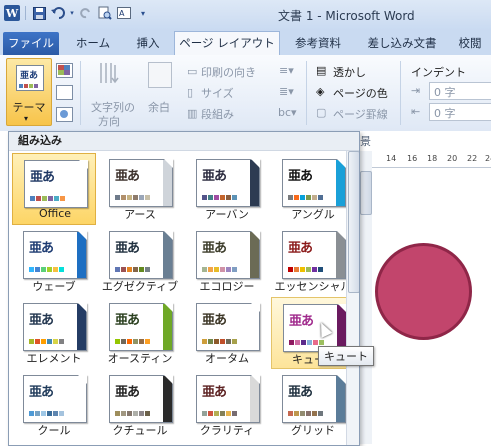  Describe the element at coordinates (64, 92) in the screenshot. I see `theme-fonts-icon` at that location.